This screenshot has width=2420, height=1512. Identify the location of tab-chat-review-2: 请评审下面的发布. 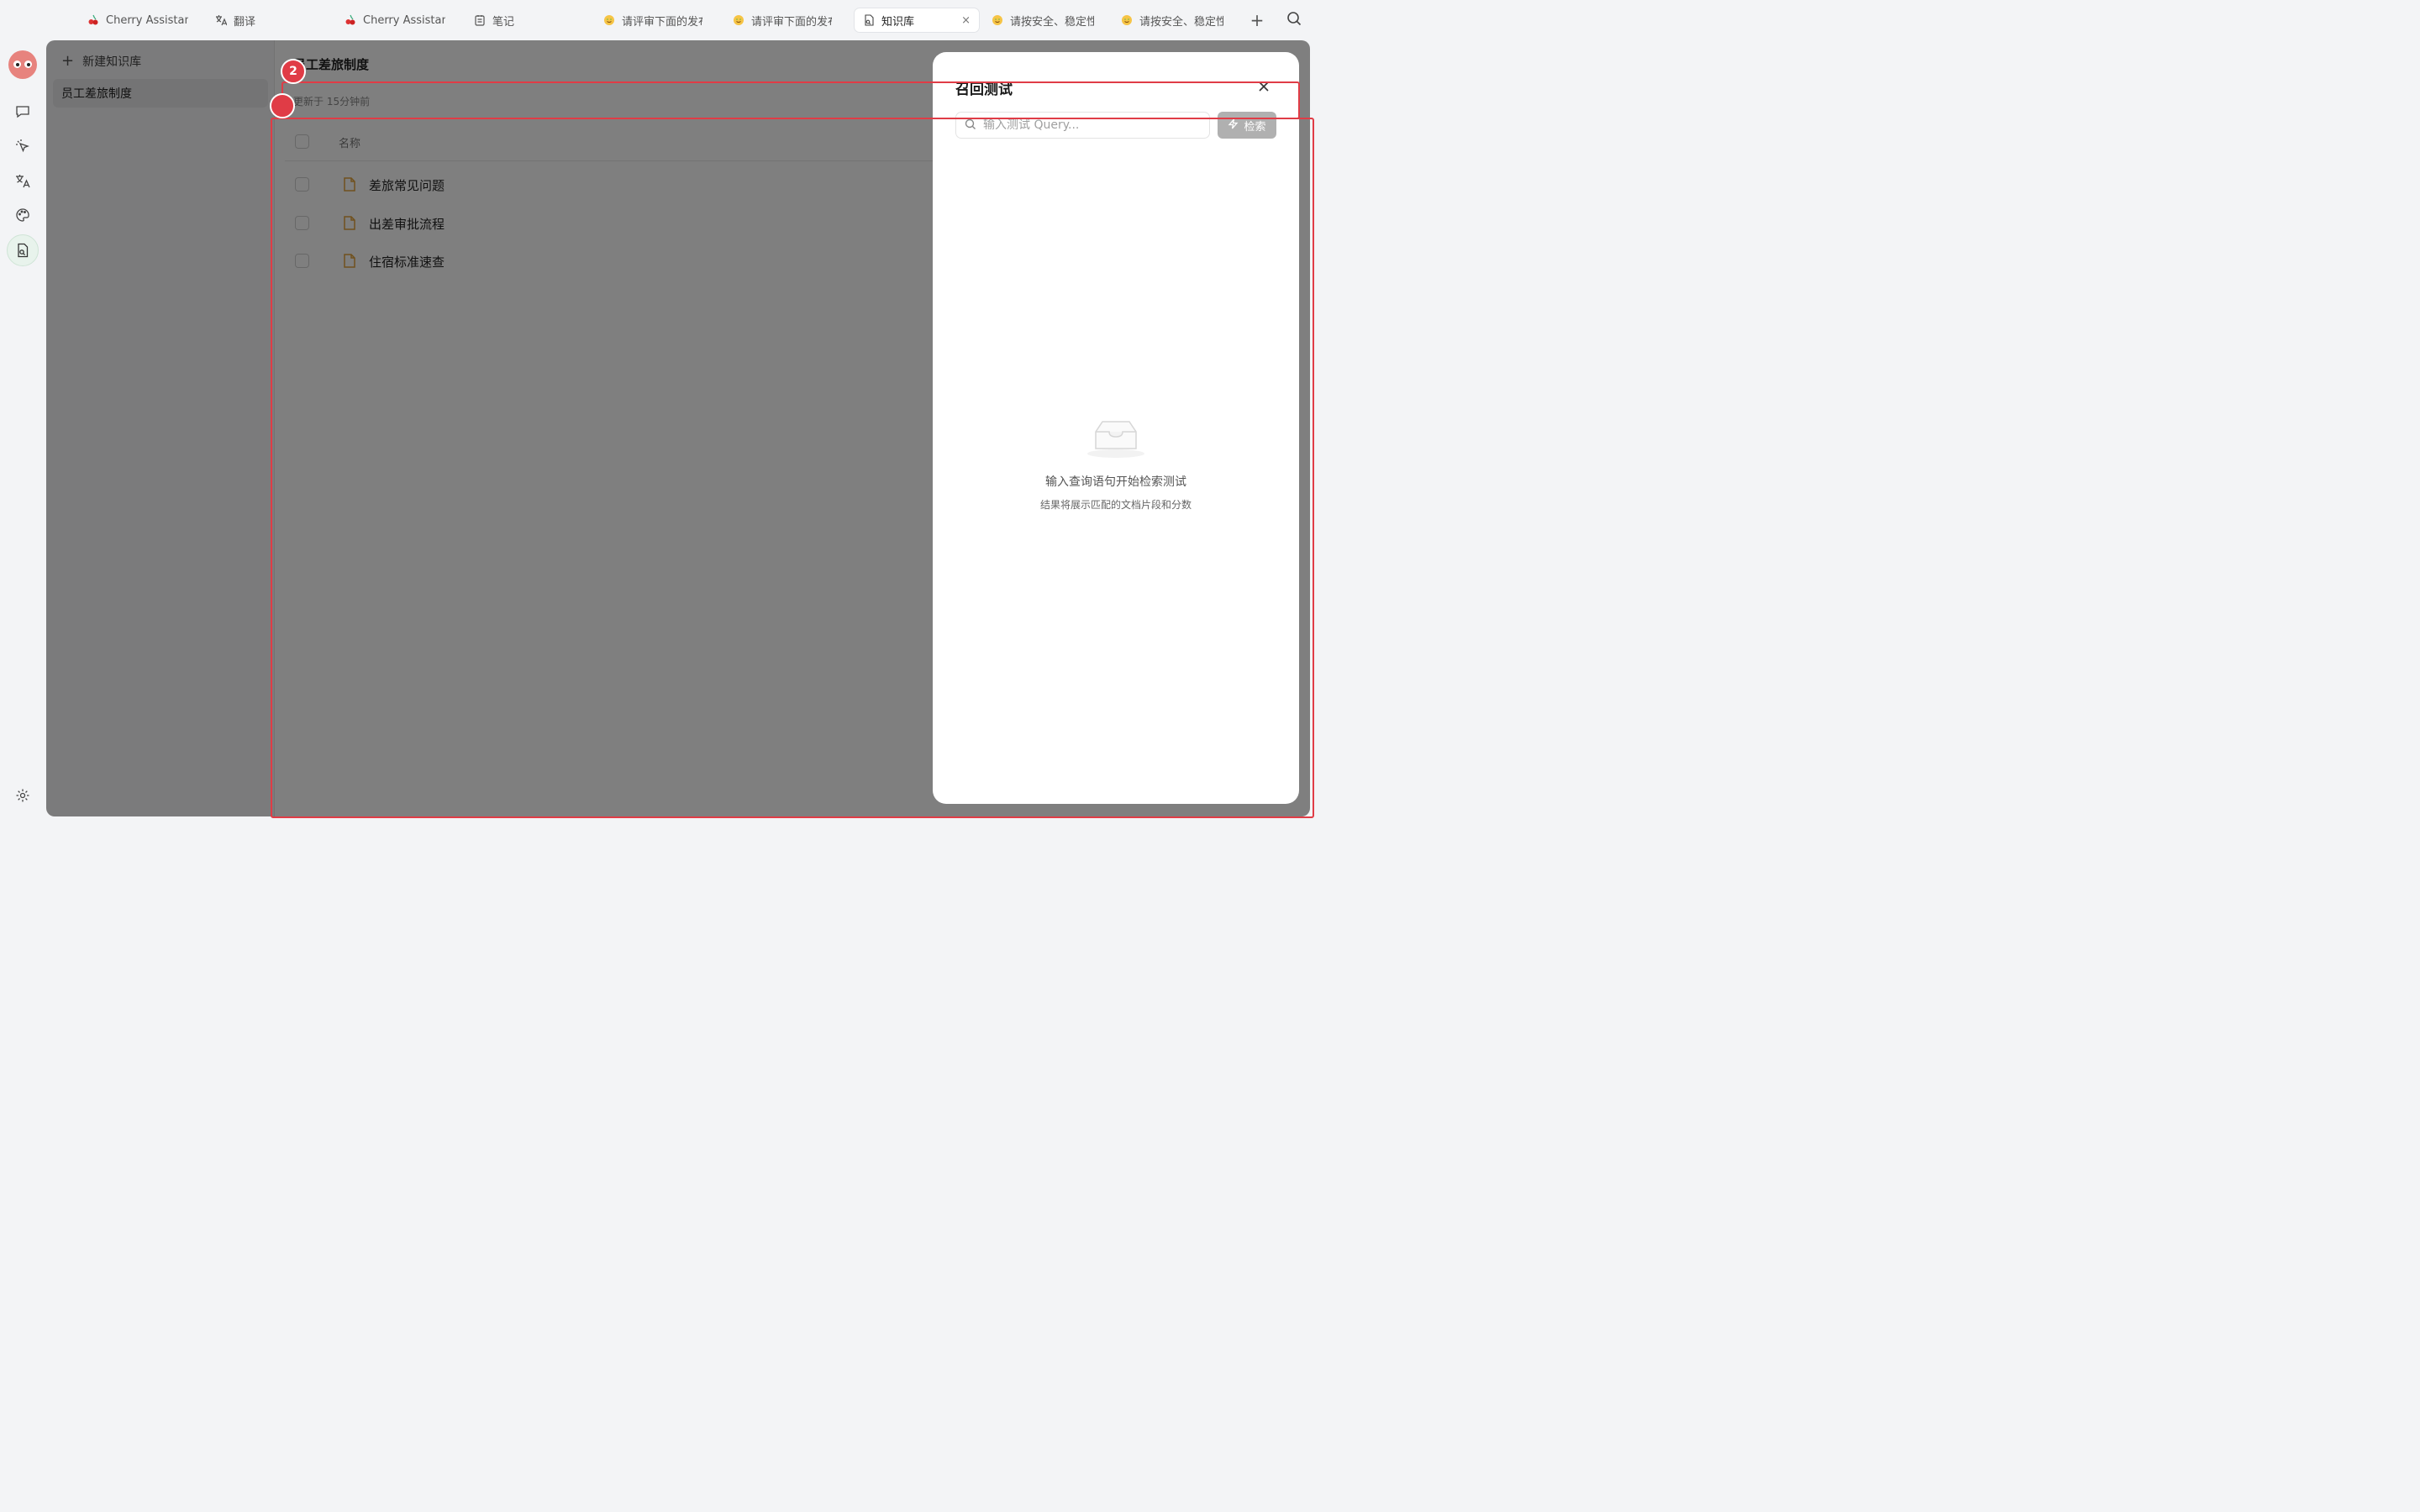
(782, 20).